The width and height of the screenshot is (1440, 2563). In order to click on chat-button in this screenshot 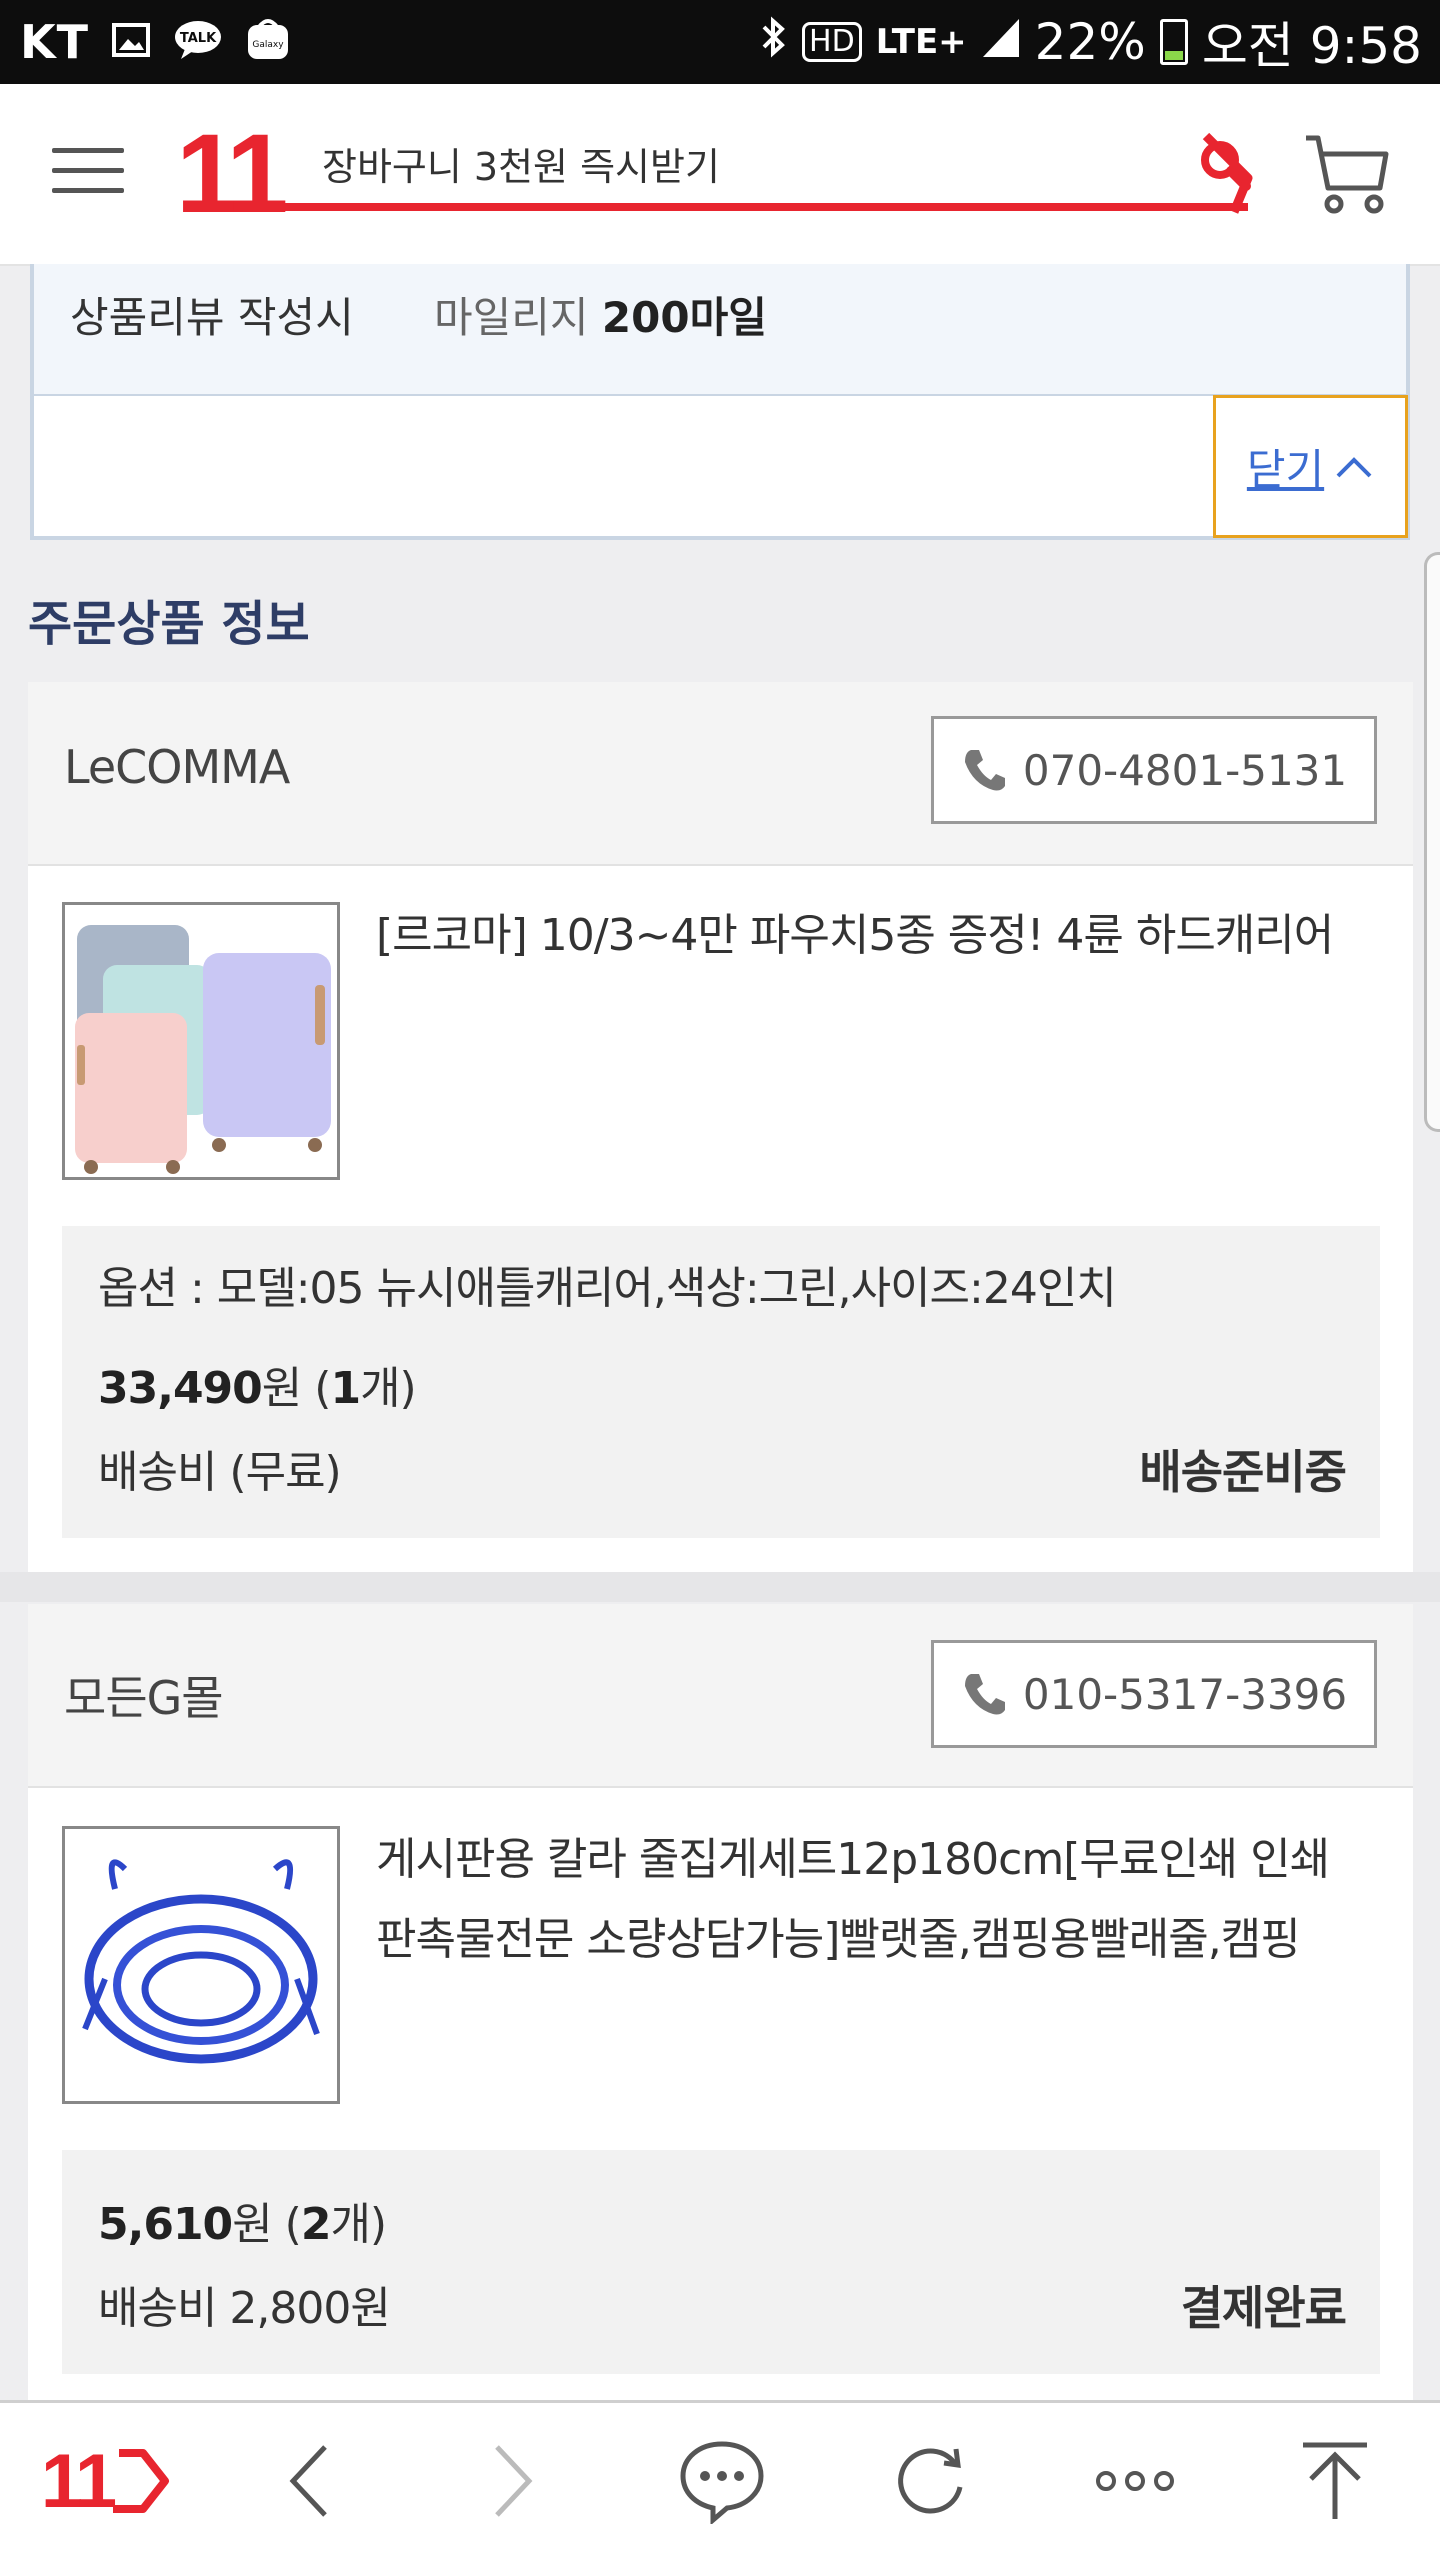, I will do `click(722, 2481)`.